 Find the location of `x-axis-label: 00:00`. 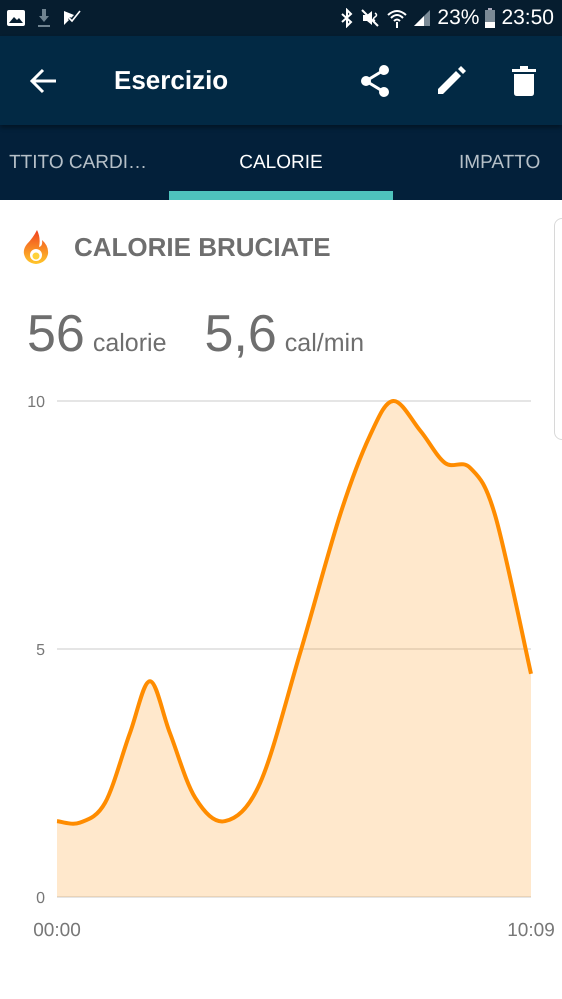

x-axis-label: 00:00 is located at coordinates (57, 930).